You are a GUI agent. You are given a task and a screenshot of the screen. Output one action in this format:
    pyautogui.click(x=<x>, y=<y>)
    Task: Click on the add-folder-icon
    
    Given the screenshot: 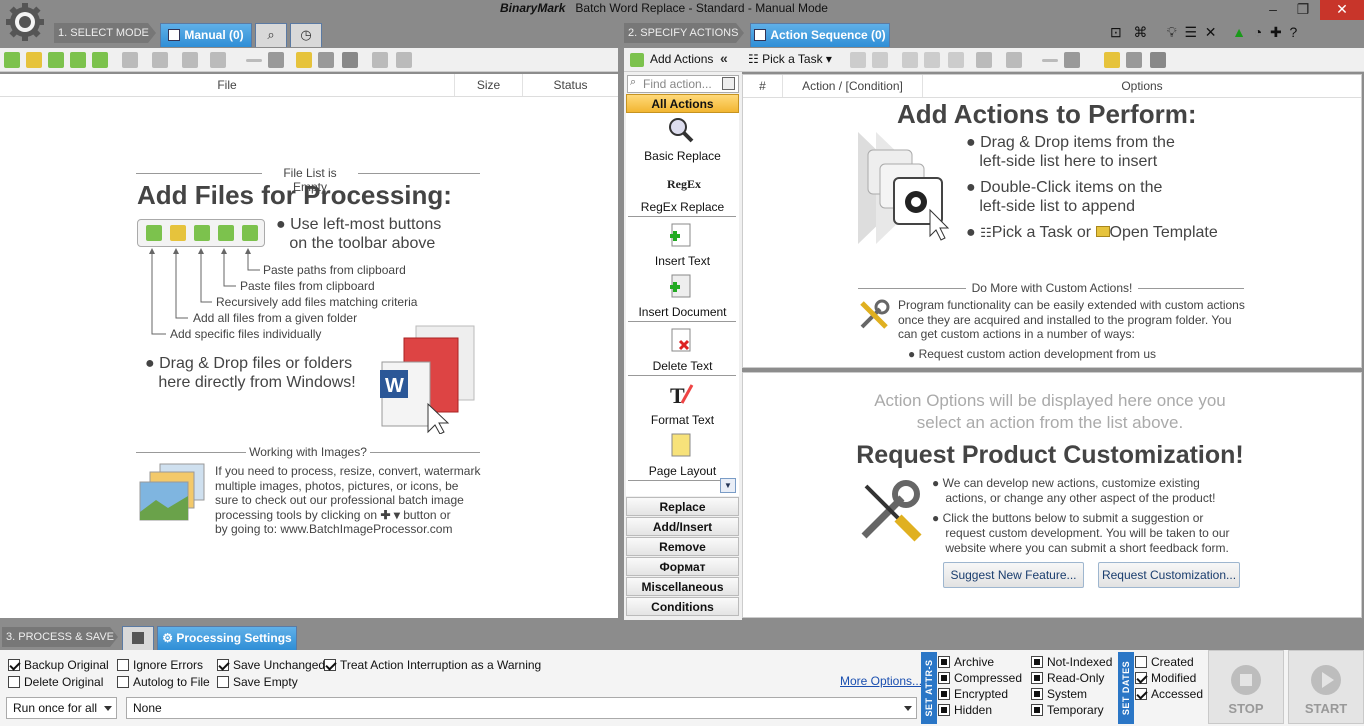 What is the action you would take?
    pyautogui.click(x=34, y=60)
    